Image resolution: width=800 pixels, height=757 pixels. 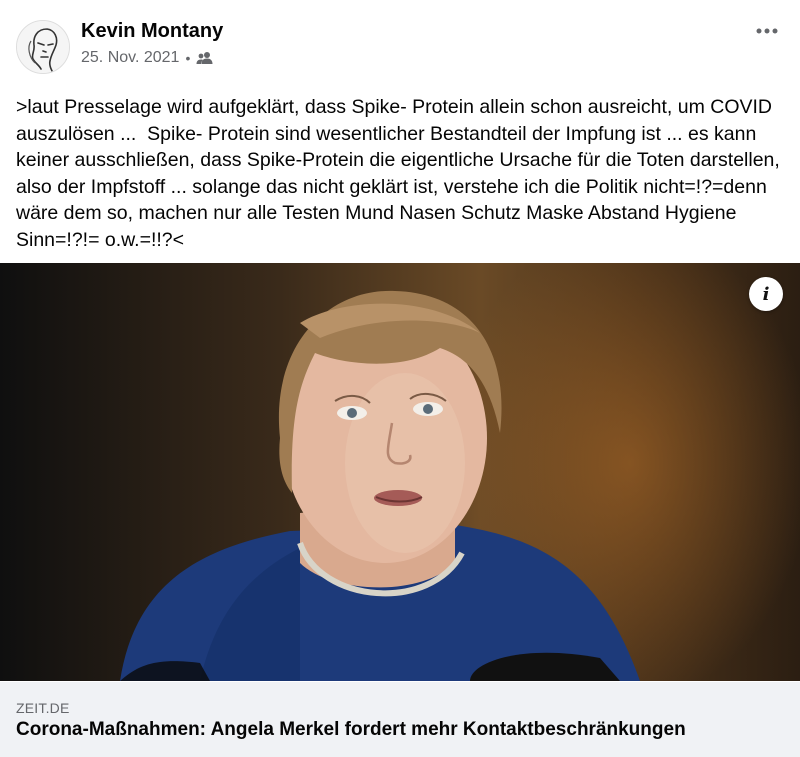 What do you see at coordinates (43, 708) in the screenshot?
I see `link-domain: ZEIT.DE` at bounding box center [43, 708].